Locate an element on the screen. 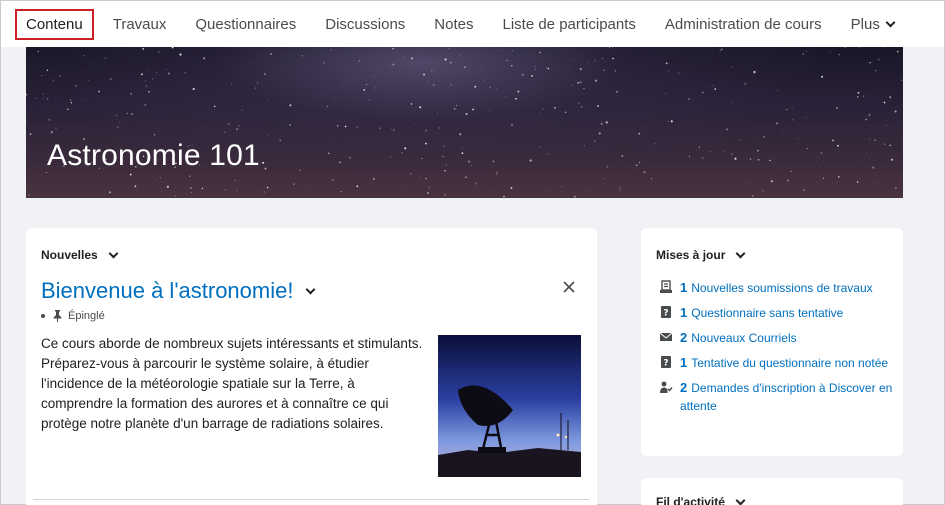  nav-item-contenu: Contenu is located at coordinates (54, 24).